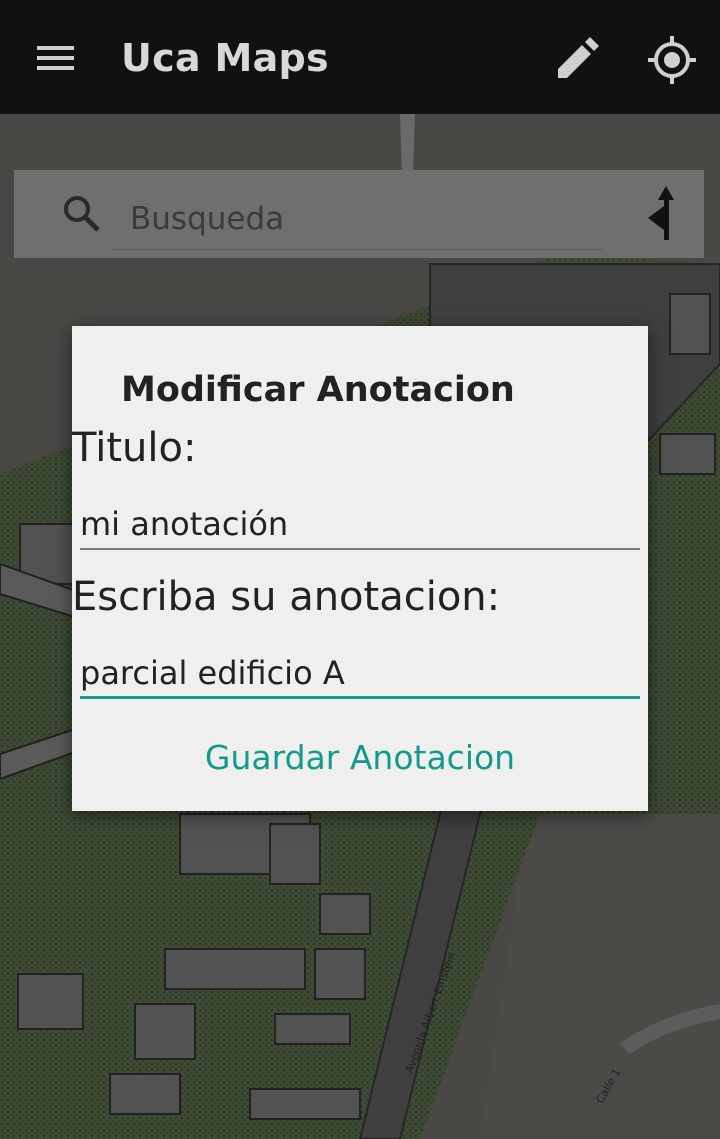  What do you see at coordinates (576, 60) in the screenshot?
I see `pencil-icon` at bounding box center [576, 60].